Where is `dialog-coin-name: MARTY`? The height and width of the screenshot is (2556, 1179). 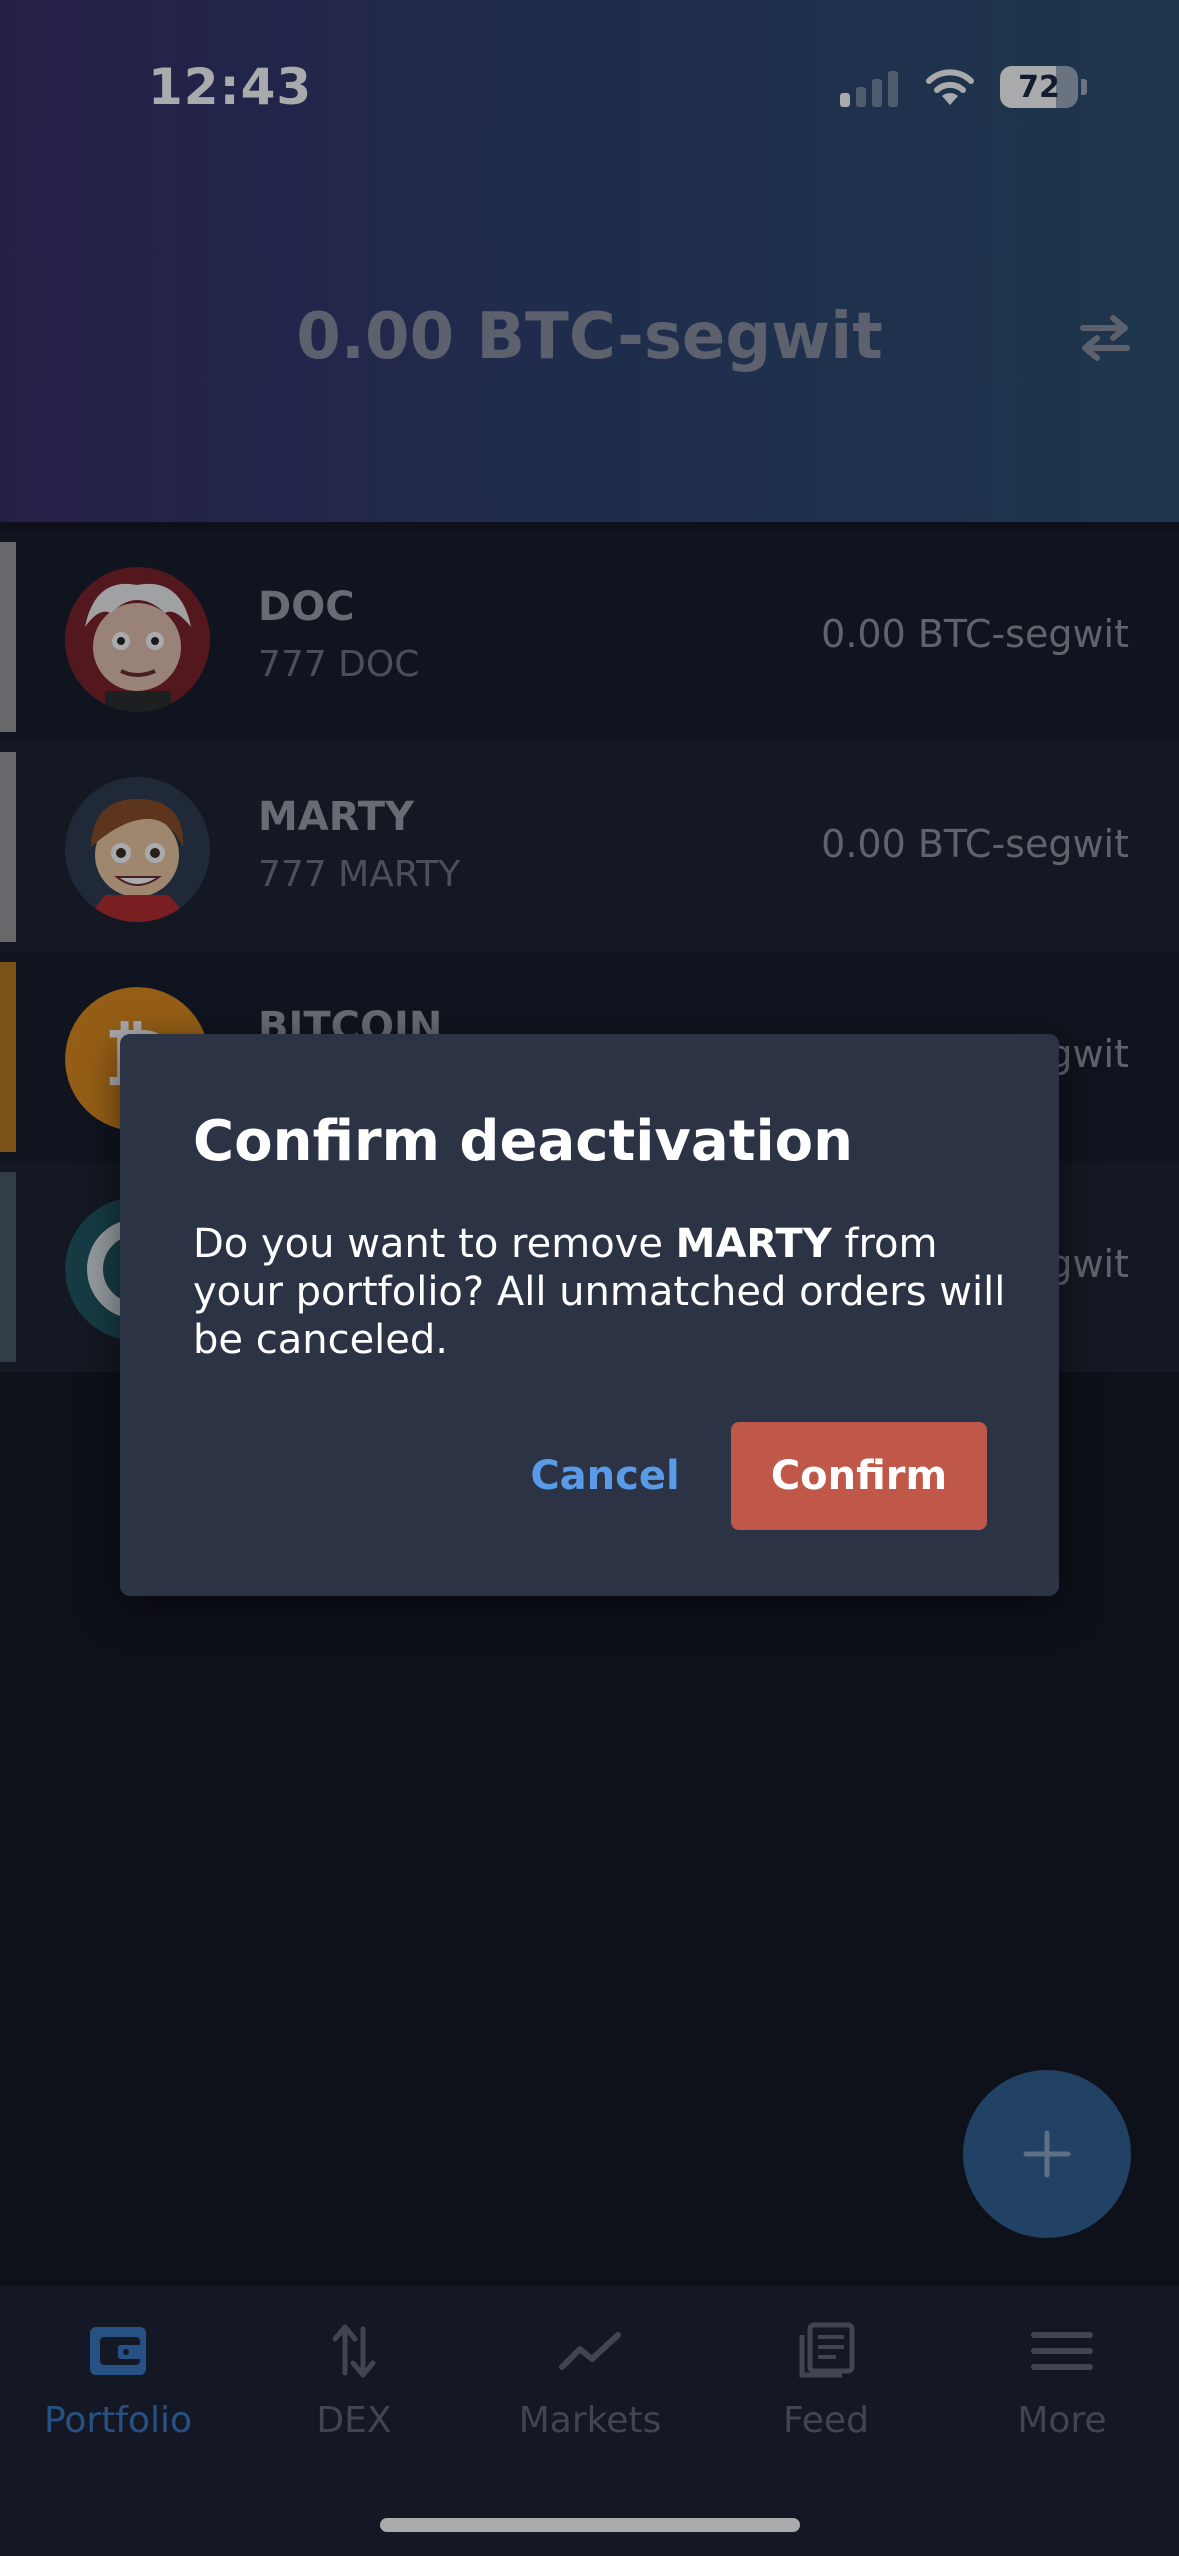 dialog-coin-name: MARTY is located at coordinates (753, 1244).